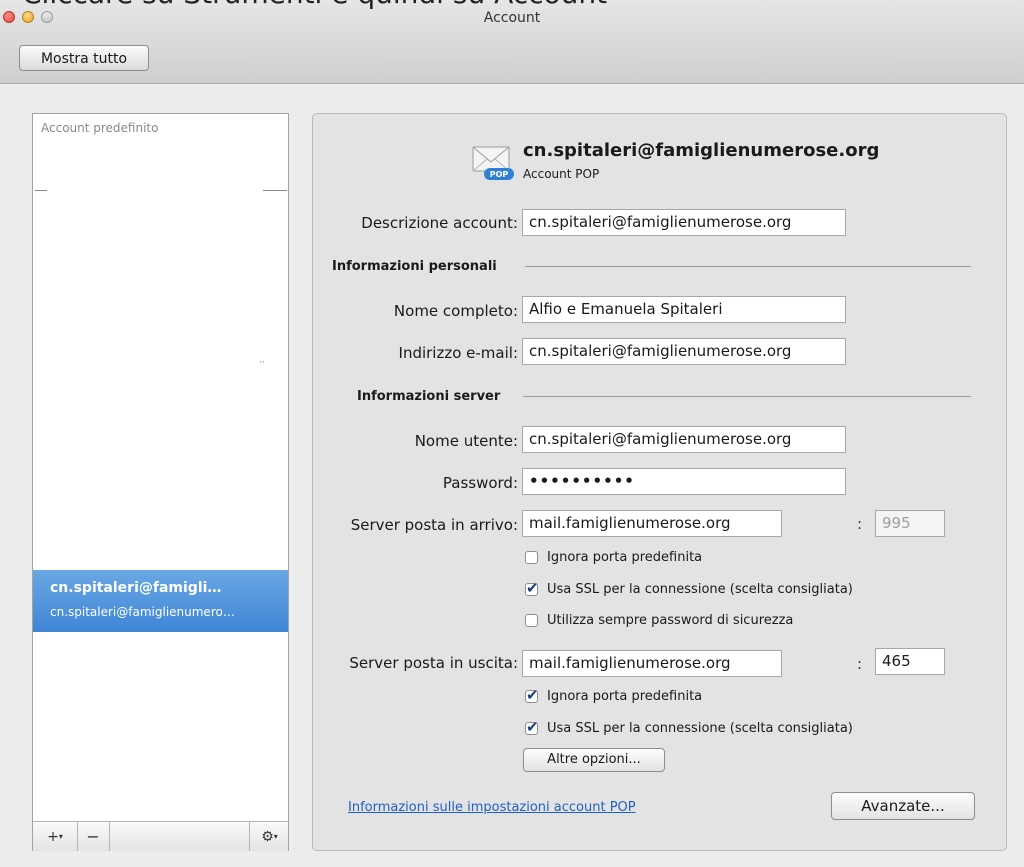  Describe the element at coordinates (561, 174) in the screenshot. I see `account-type-label: Account POP` at that location.